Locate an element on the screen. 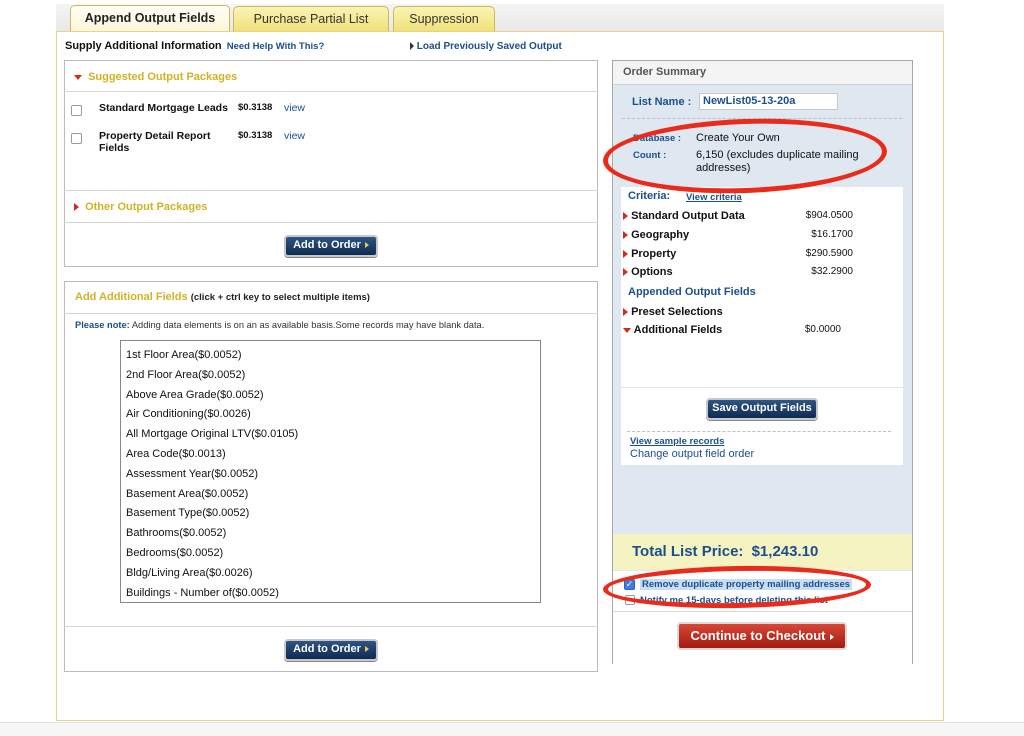 The height and width of the screenshot is (736, 1024). list-item: 2nd Floor Area($0.0052) is located at coordinates (330, 375).